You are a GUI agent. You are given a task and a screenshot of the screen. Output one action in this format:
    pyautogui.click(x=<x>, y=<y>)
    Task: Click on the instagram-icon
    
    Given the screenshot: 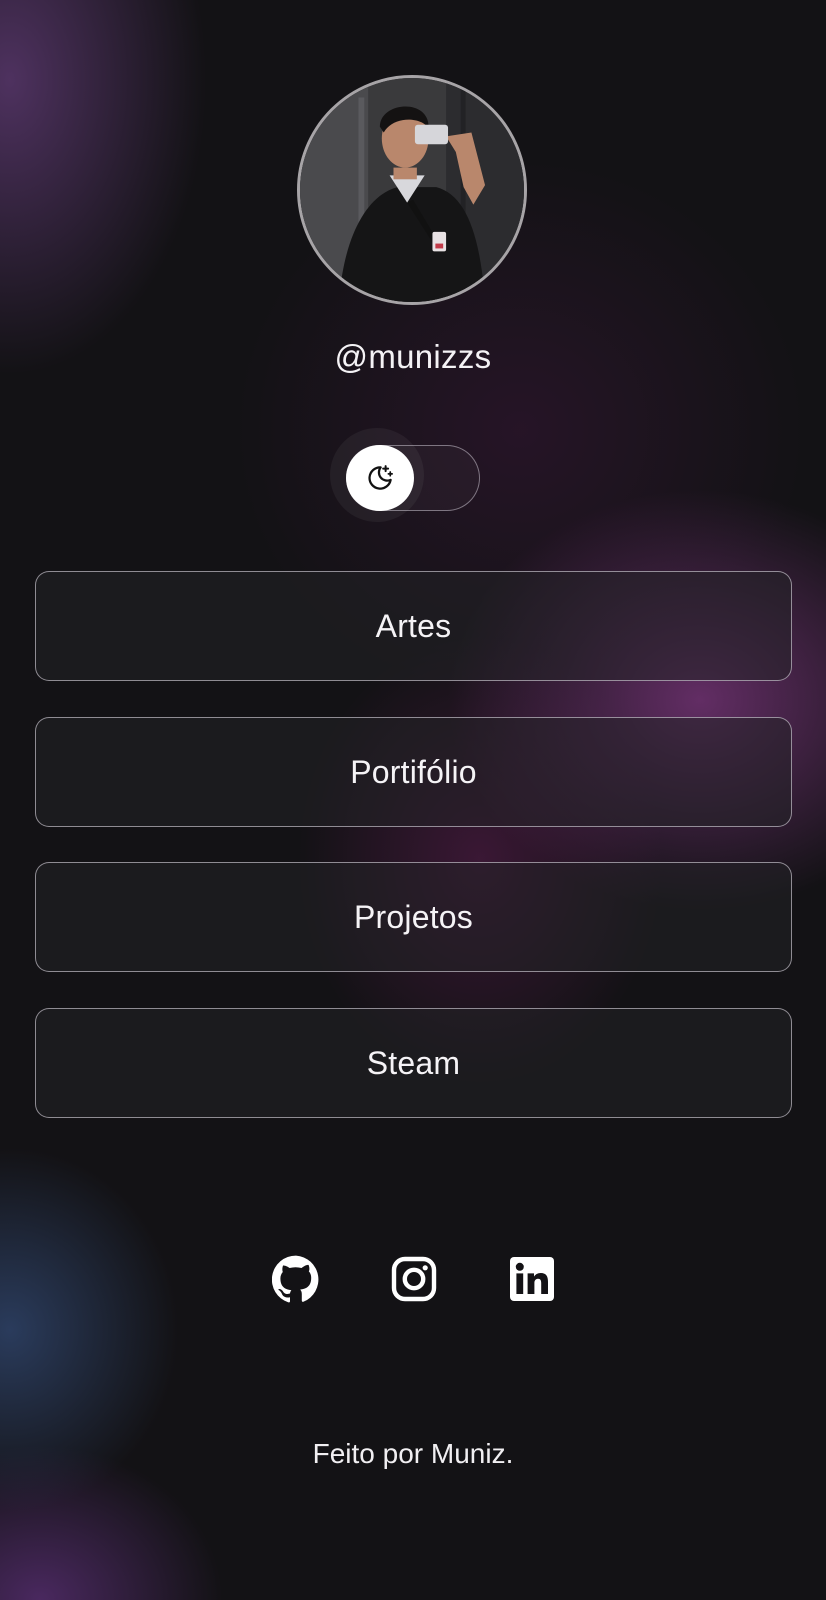 What is the action you would take?
    pyautogui.click(x=414, y=1279)
    